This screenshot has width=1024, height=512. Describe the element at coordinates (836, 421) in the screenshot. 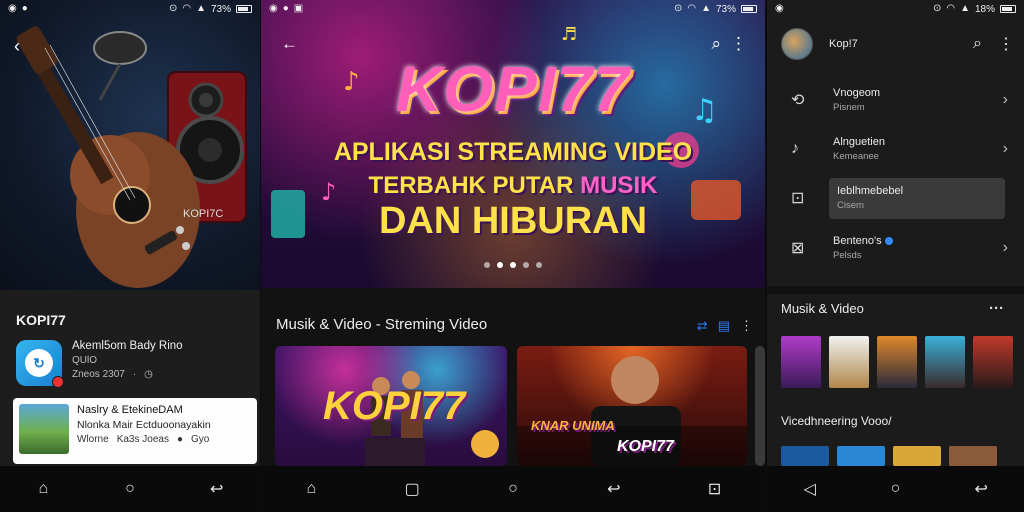

I see `section-title: Vicedhneering Vooo/` at that location.